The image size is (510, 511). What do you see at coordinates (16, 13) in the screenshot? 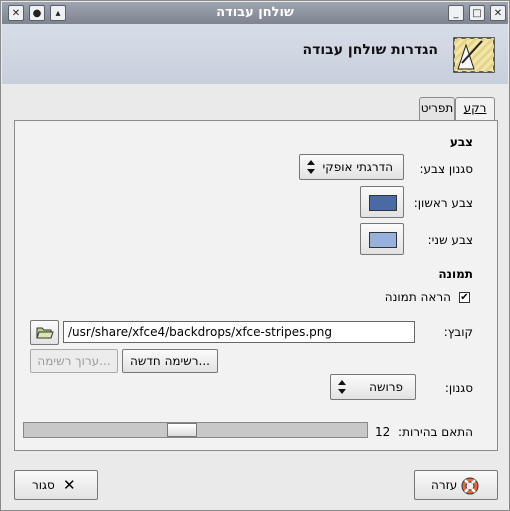
I see `close-window-icon: ✕` at bounding box center [16, 13].